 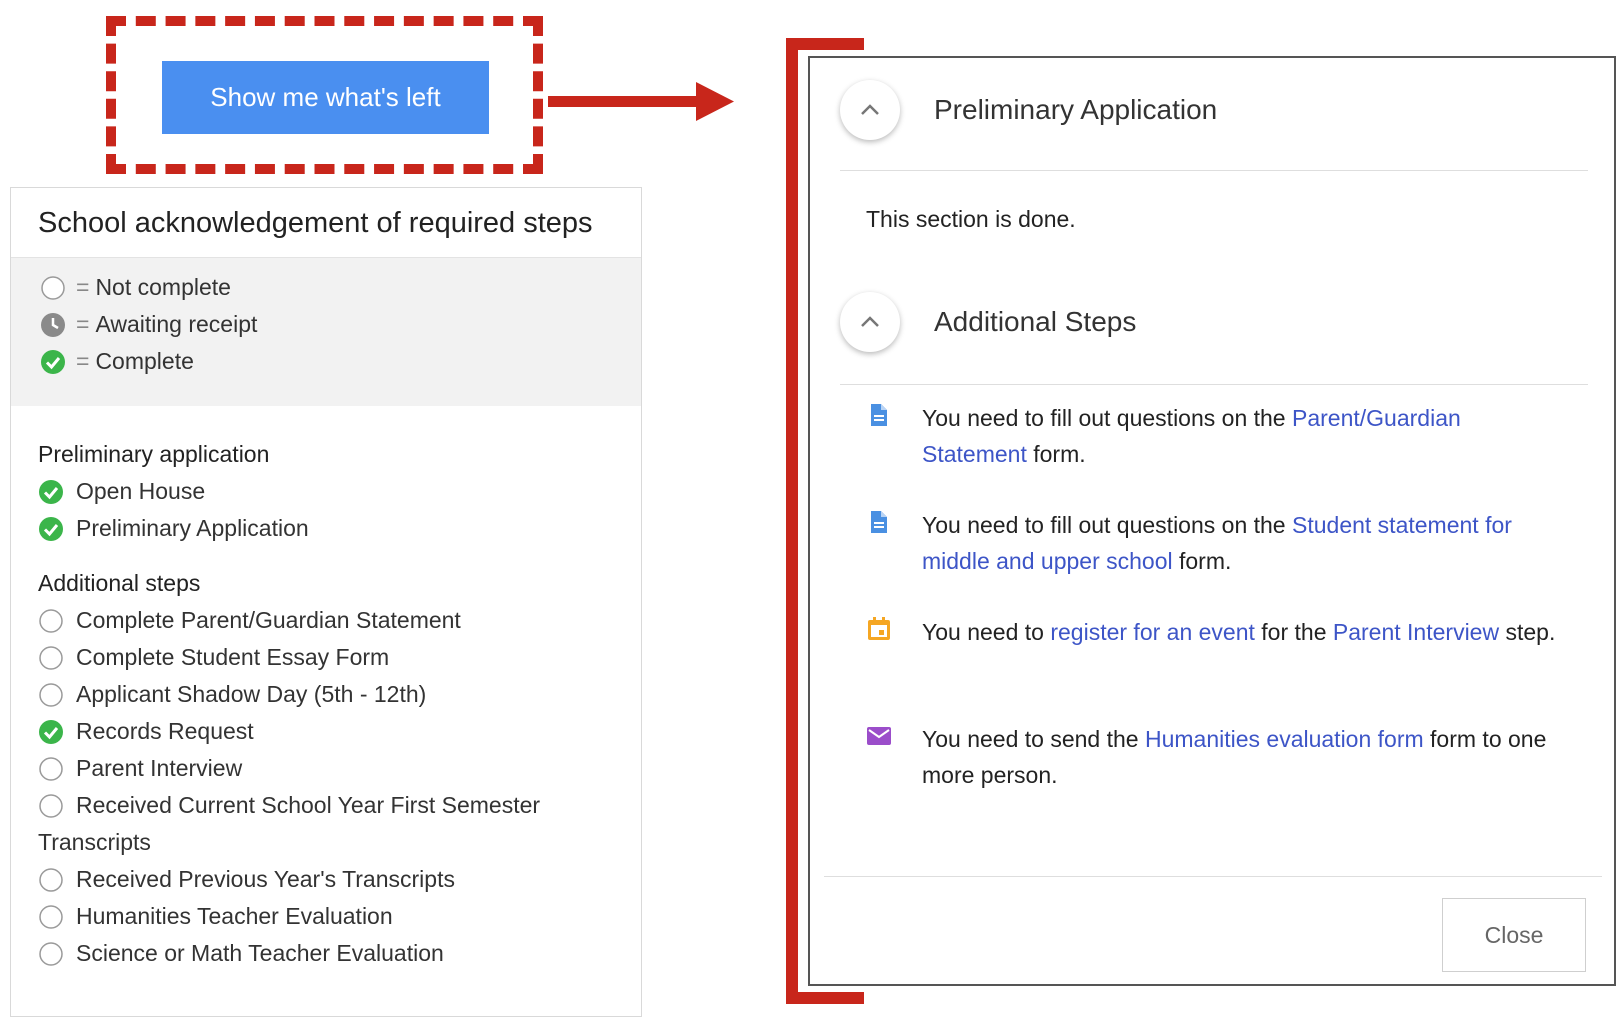 What do you see at coordinates (340, 324) in the screenshot?
I see `legend-item: = Awaiting receipt` at bounding box center [340, 324].